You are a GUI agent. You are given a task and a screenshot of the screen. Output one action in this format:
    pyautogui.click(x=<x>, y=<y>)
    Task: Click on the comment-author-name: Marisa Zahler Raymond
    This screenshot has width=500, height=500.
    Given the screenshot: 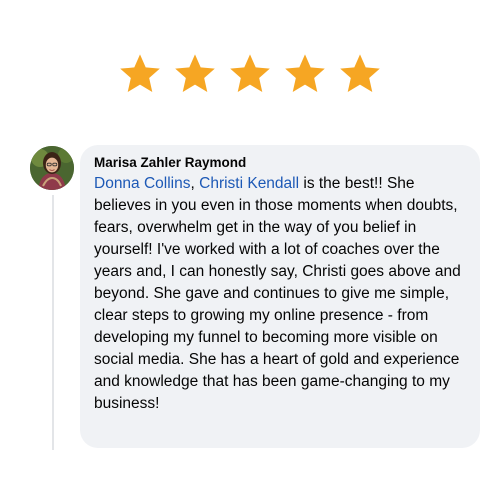 What is the action you would take?
    pyautogui.click(x=281, y=162)
    